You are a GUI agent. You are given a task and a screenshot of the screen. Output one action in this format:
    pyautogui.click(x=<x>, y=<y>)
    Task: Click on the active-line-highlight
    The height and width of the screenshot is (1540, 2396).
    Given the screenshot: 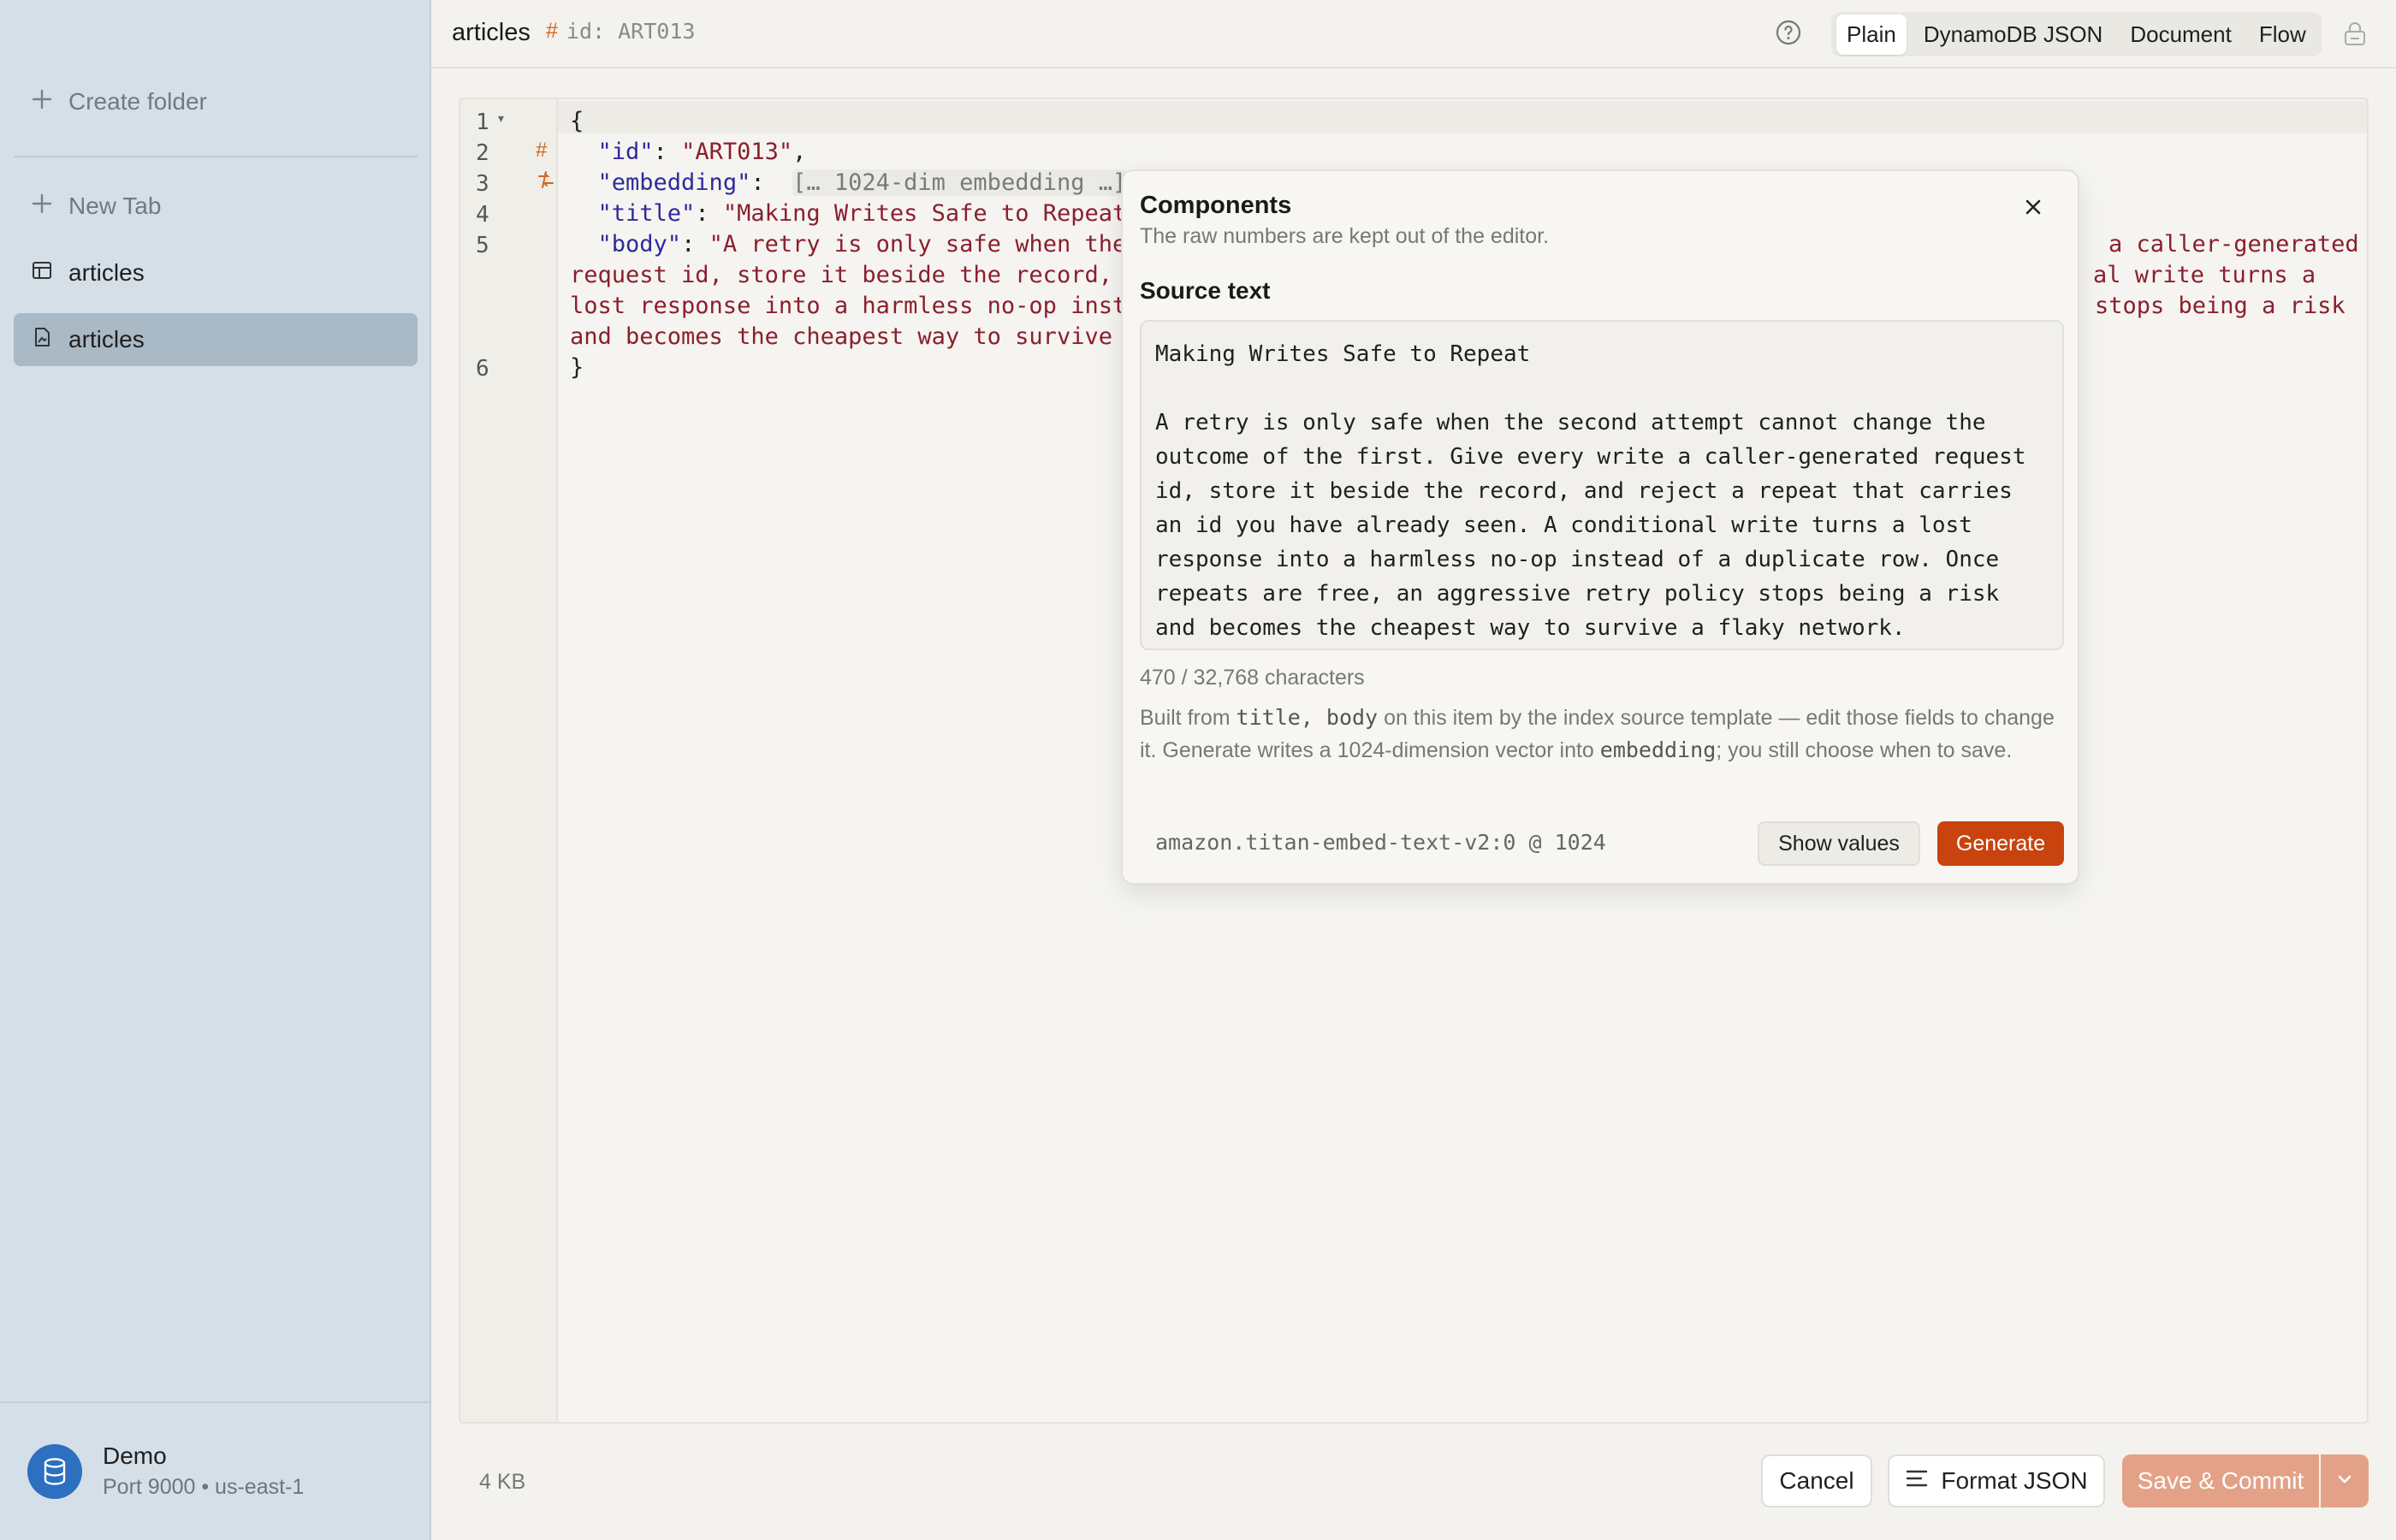 What is the action you would take?
    pyautogui.click(x=1463, y=117)
    